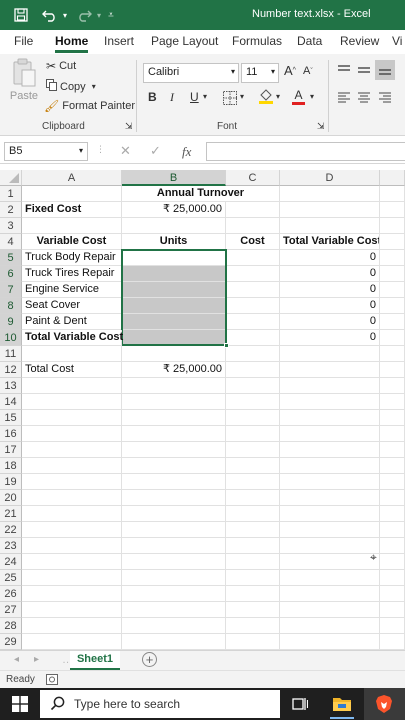  What do you see at coordinates (342, 705) in the screenshot?
I see `file-explorer-icon` at bounding box center [342, 705].